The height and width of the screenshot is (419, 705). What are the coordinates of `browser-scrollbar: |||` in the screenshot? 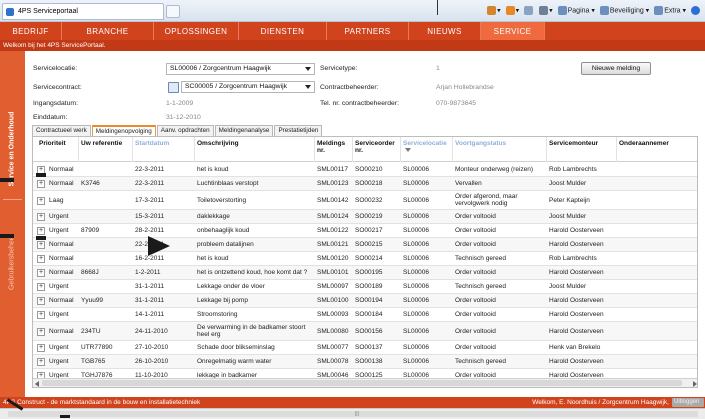 It's located at (352, 413).